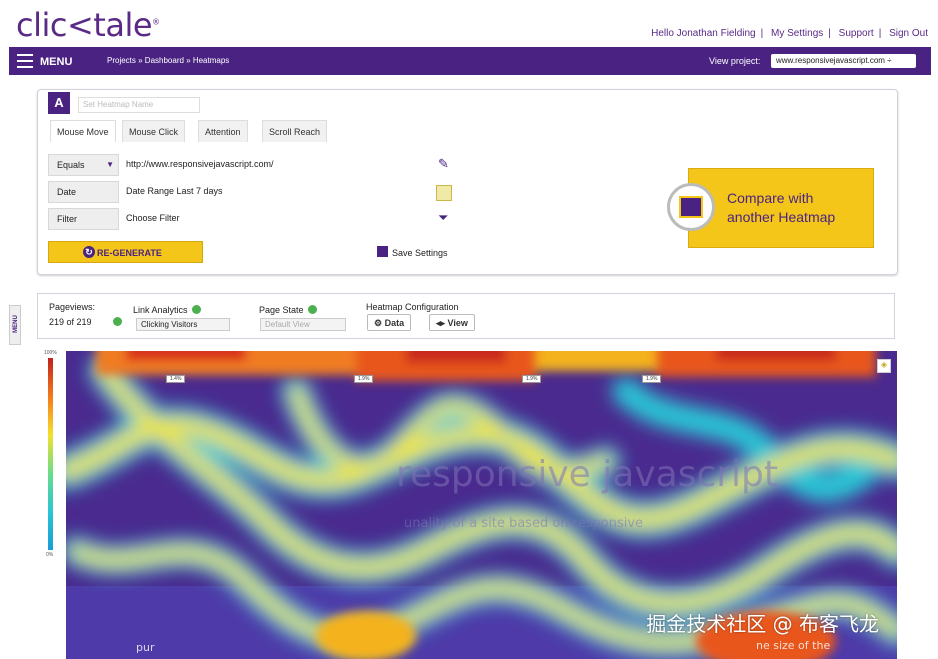  I want to click on refresh-icon: ↻, so click(89, 252).